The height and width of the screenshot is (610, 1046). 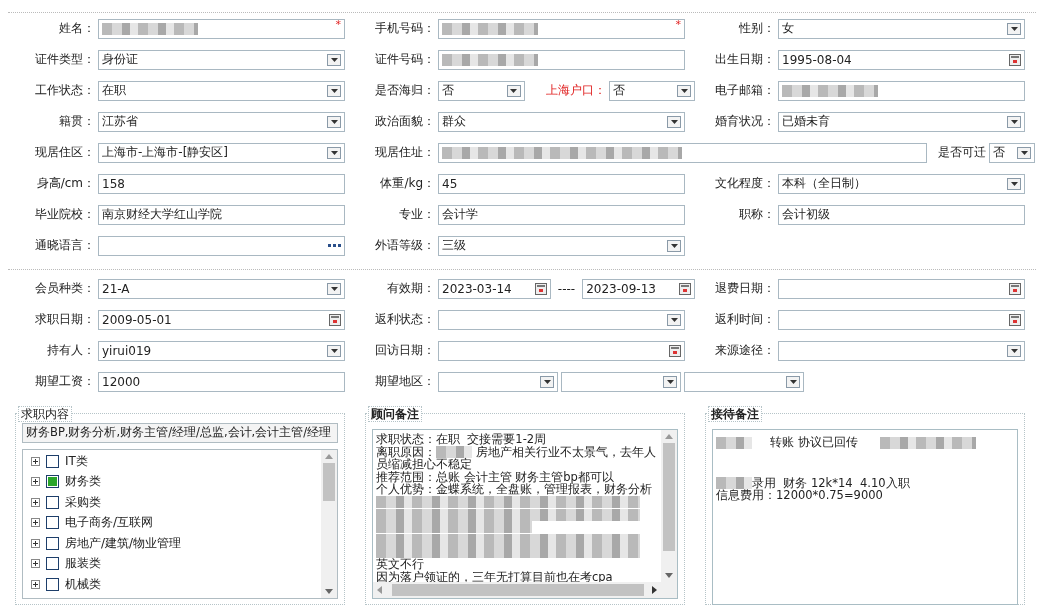 I want to click on tree-item-label: 房地产/建筑/物业管理, so click(x=123, y=543).